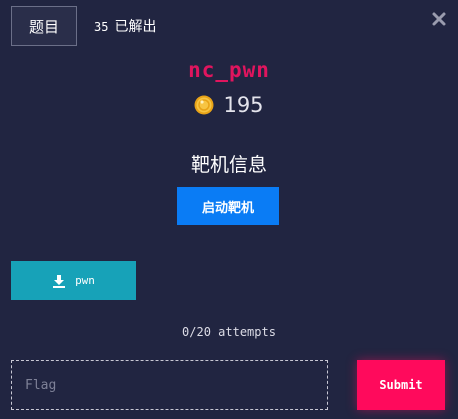  What do you see at coordinates (169, 385) in the screenshot?
I see `flag-input` at bounding box center [169, 385].